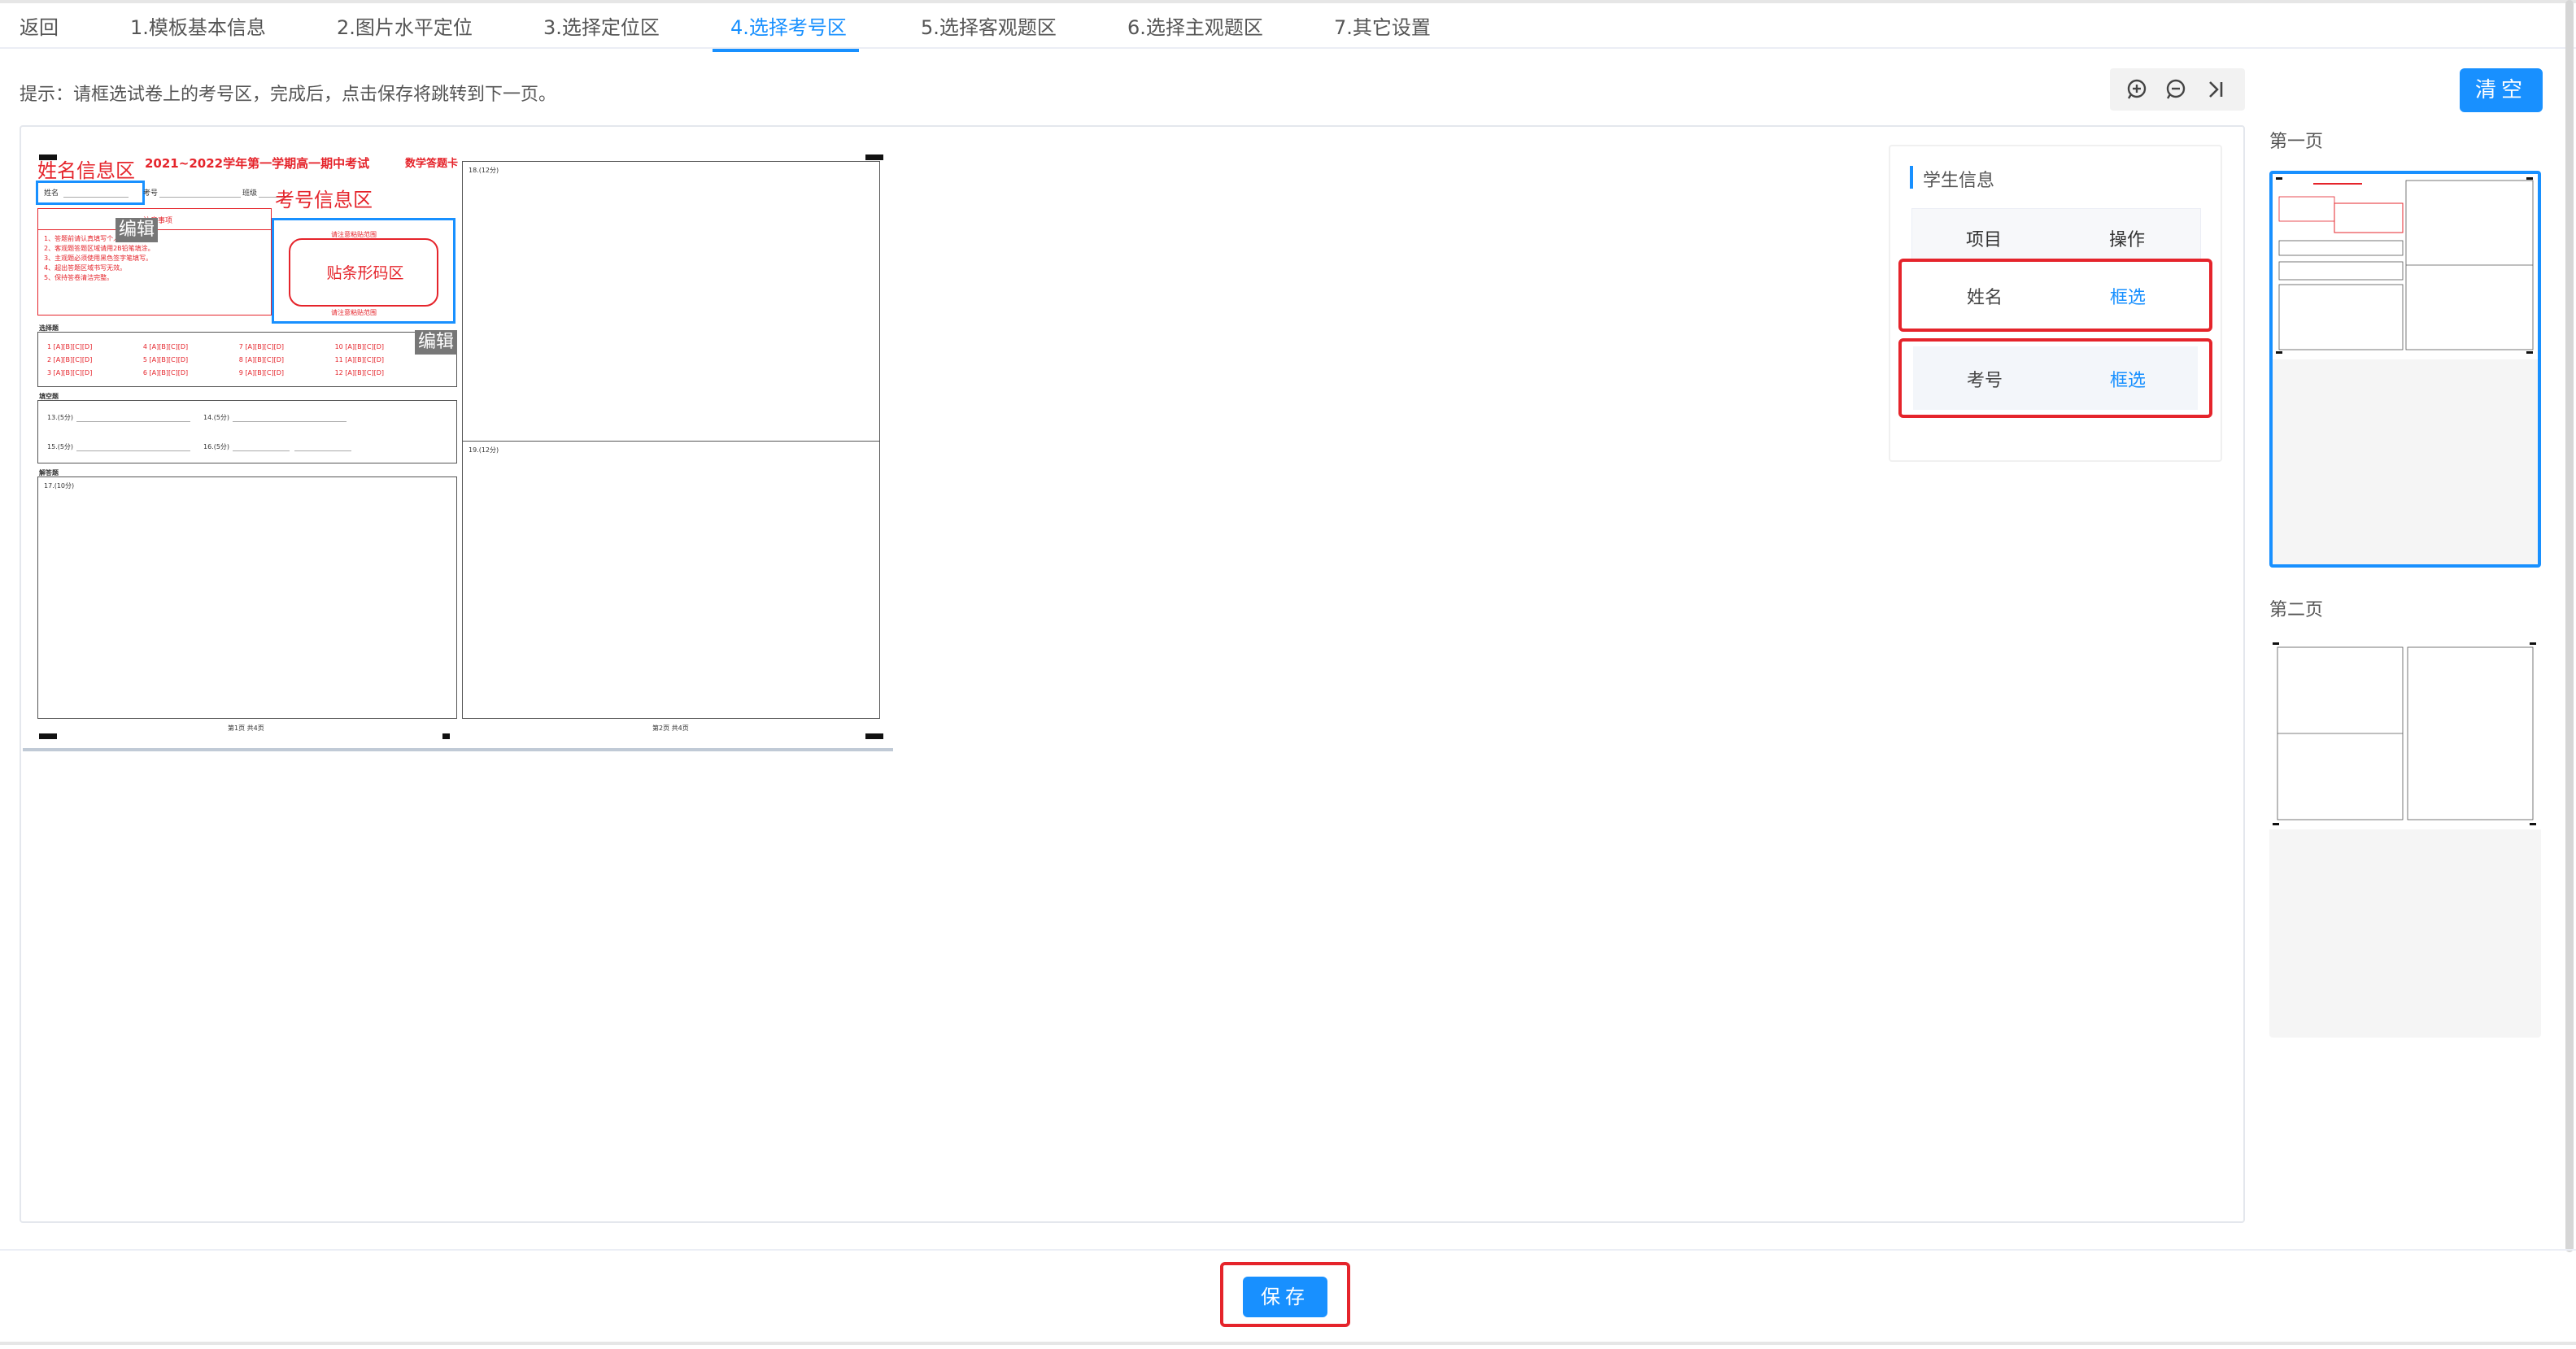  Describe the element at coordinates (405, 25) in the screenshot. I see `tab-image-leveling: 2.图片水平定位` at that location.